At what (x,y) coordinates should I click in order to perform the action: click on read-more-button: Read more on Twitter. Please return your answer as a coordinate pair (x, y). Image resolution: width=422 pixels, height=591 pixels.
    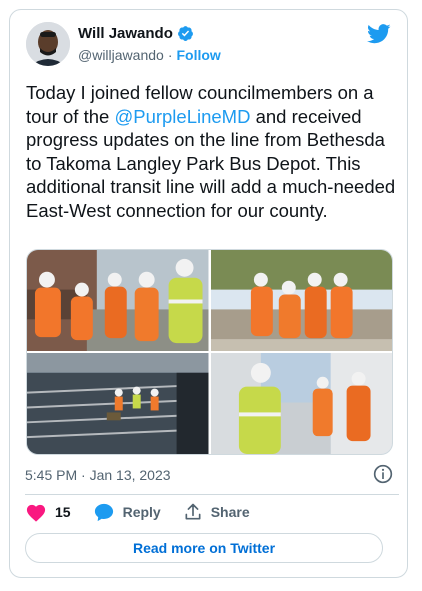
    Looking at the image, I should click on (204, 548).